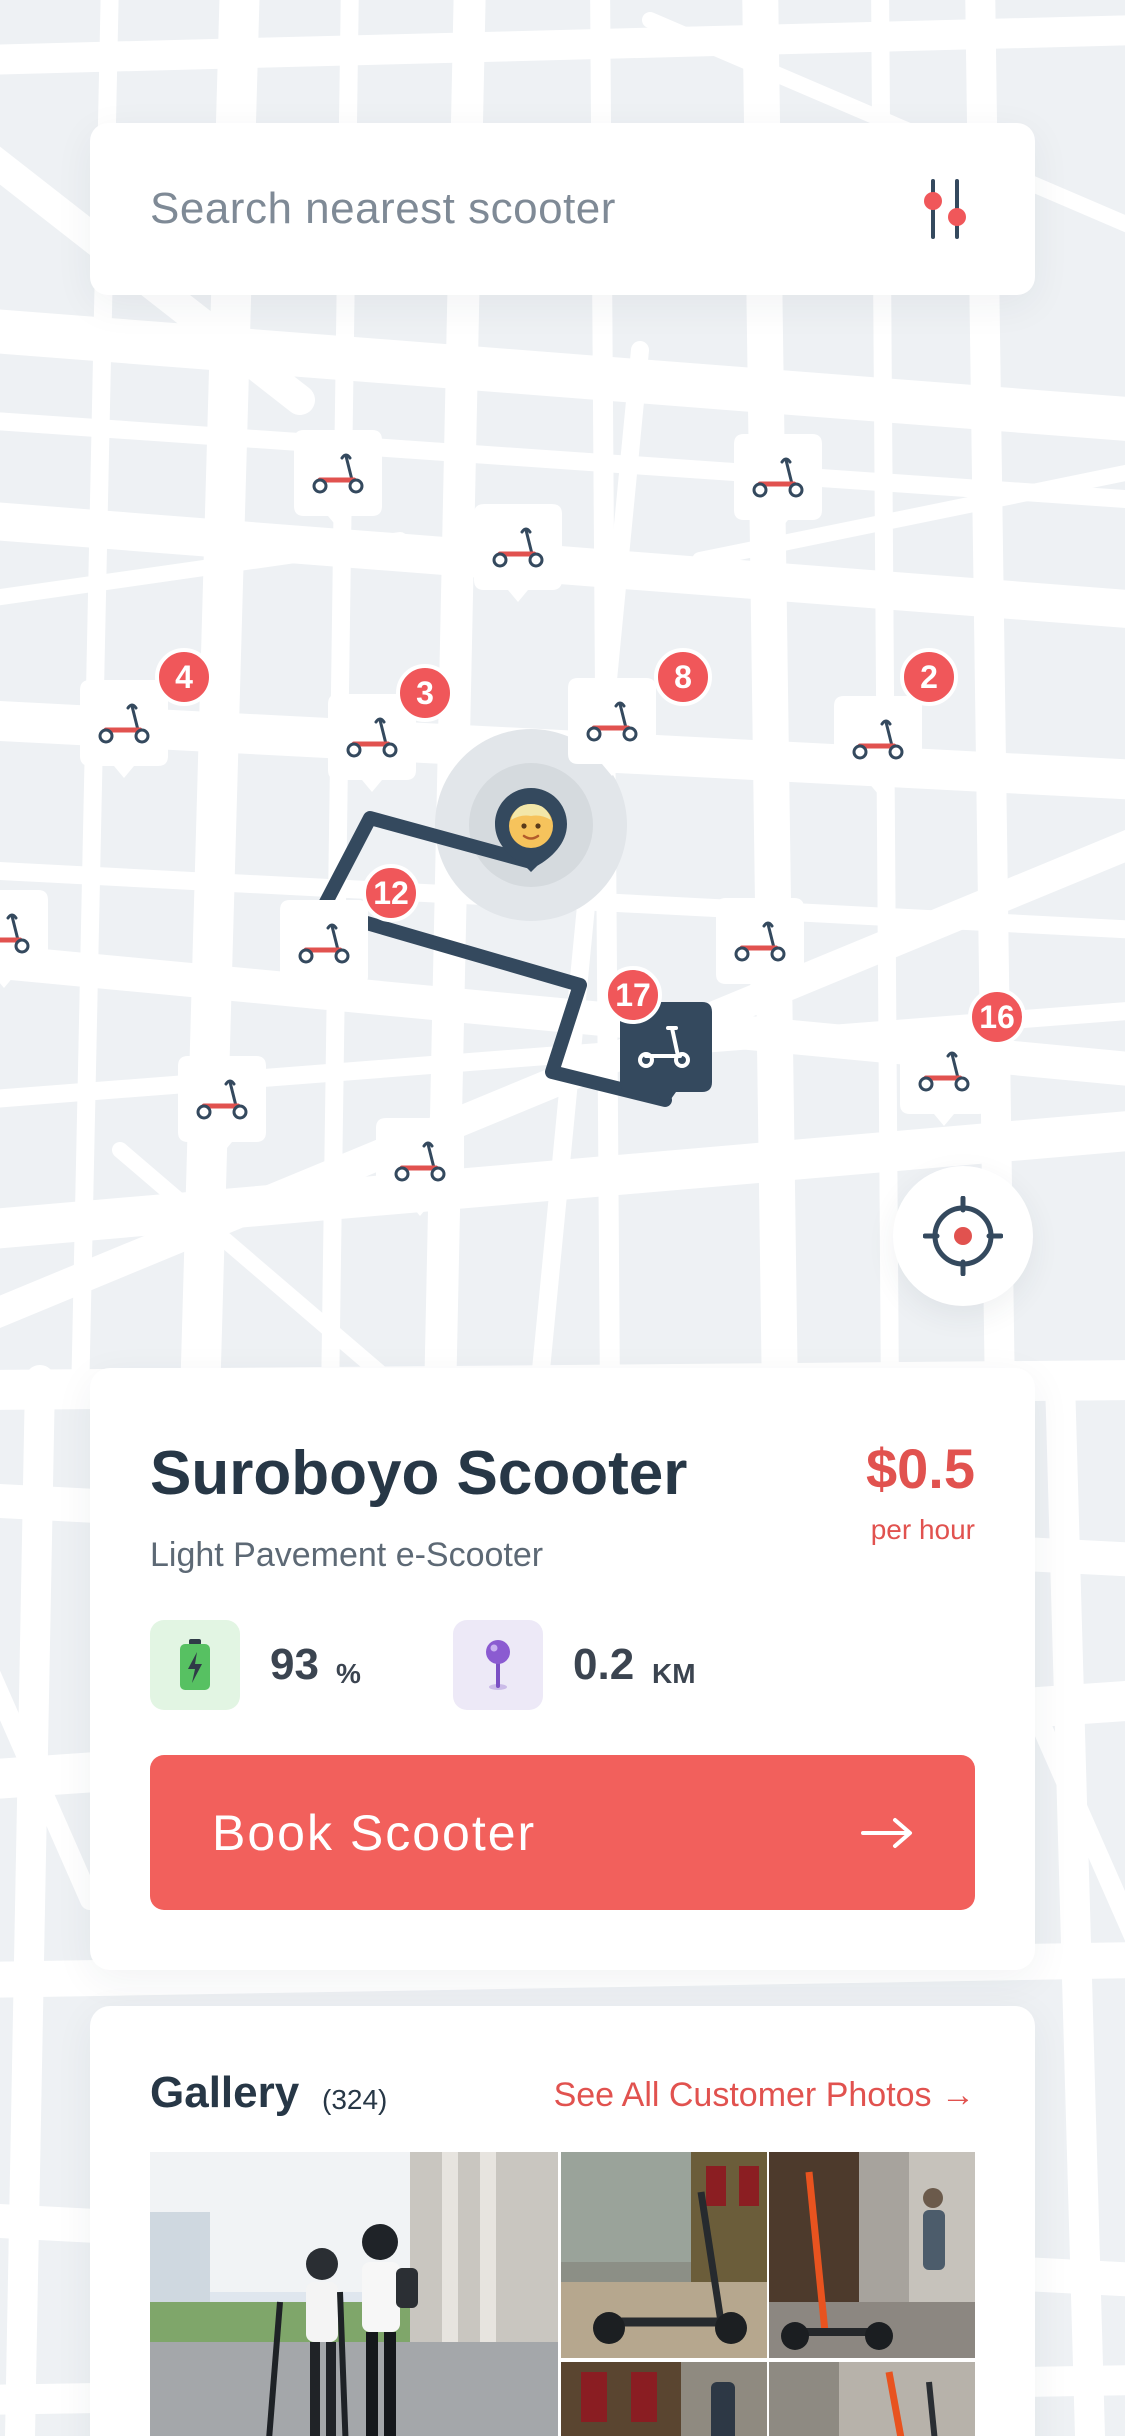  I want to click on arrow-right-icon, so click(886, 1832).